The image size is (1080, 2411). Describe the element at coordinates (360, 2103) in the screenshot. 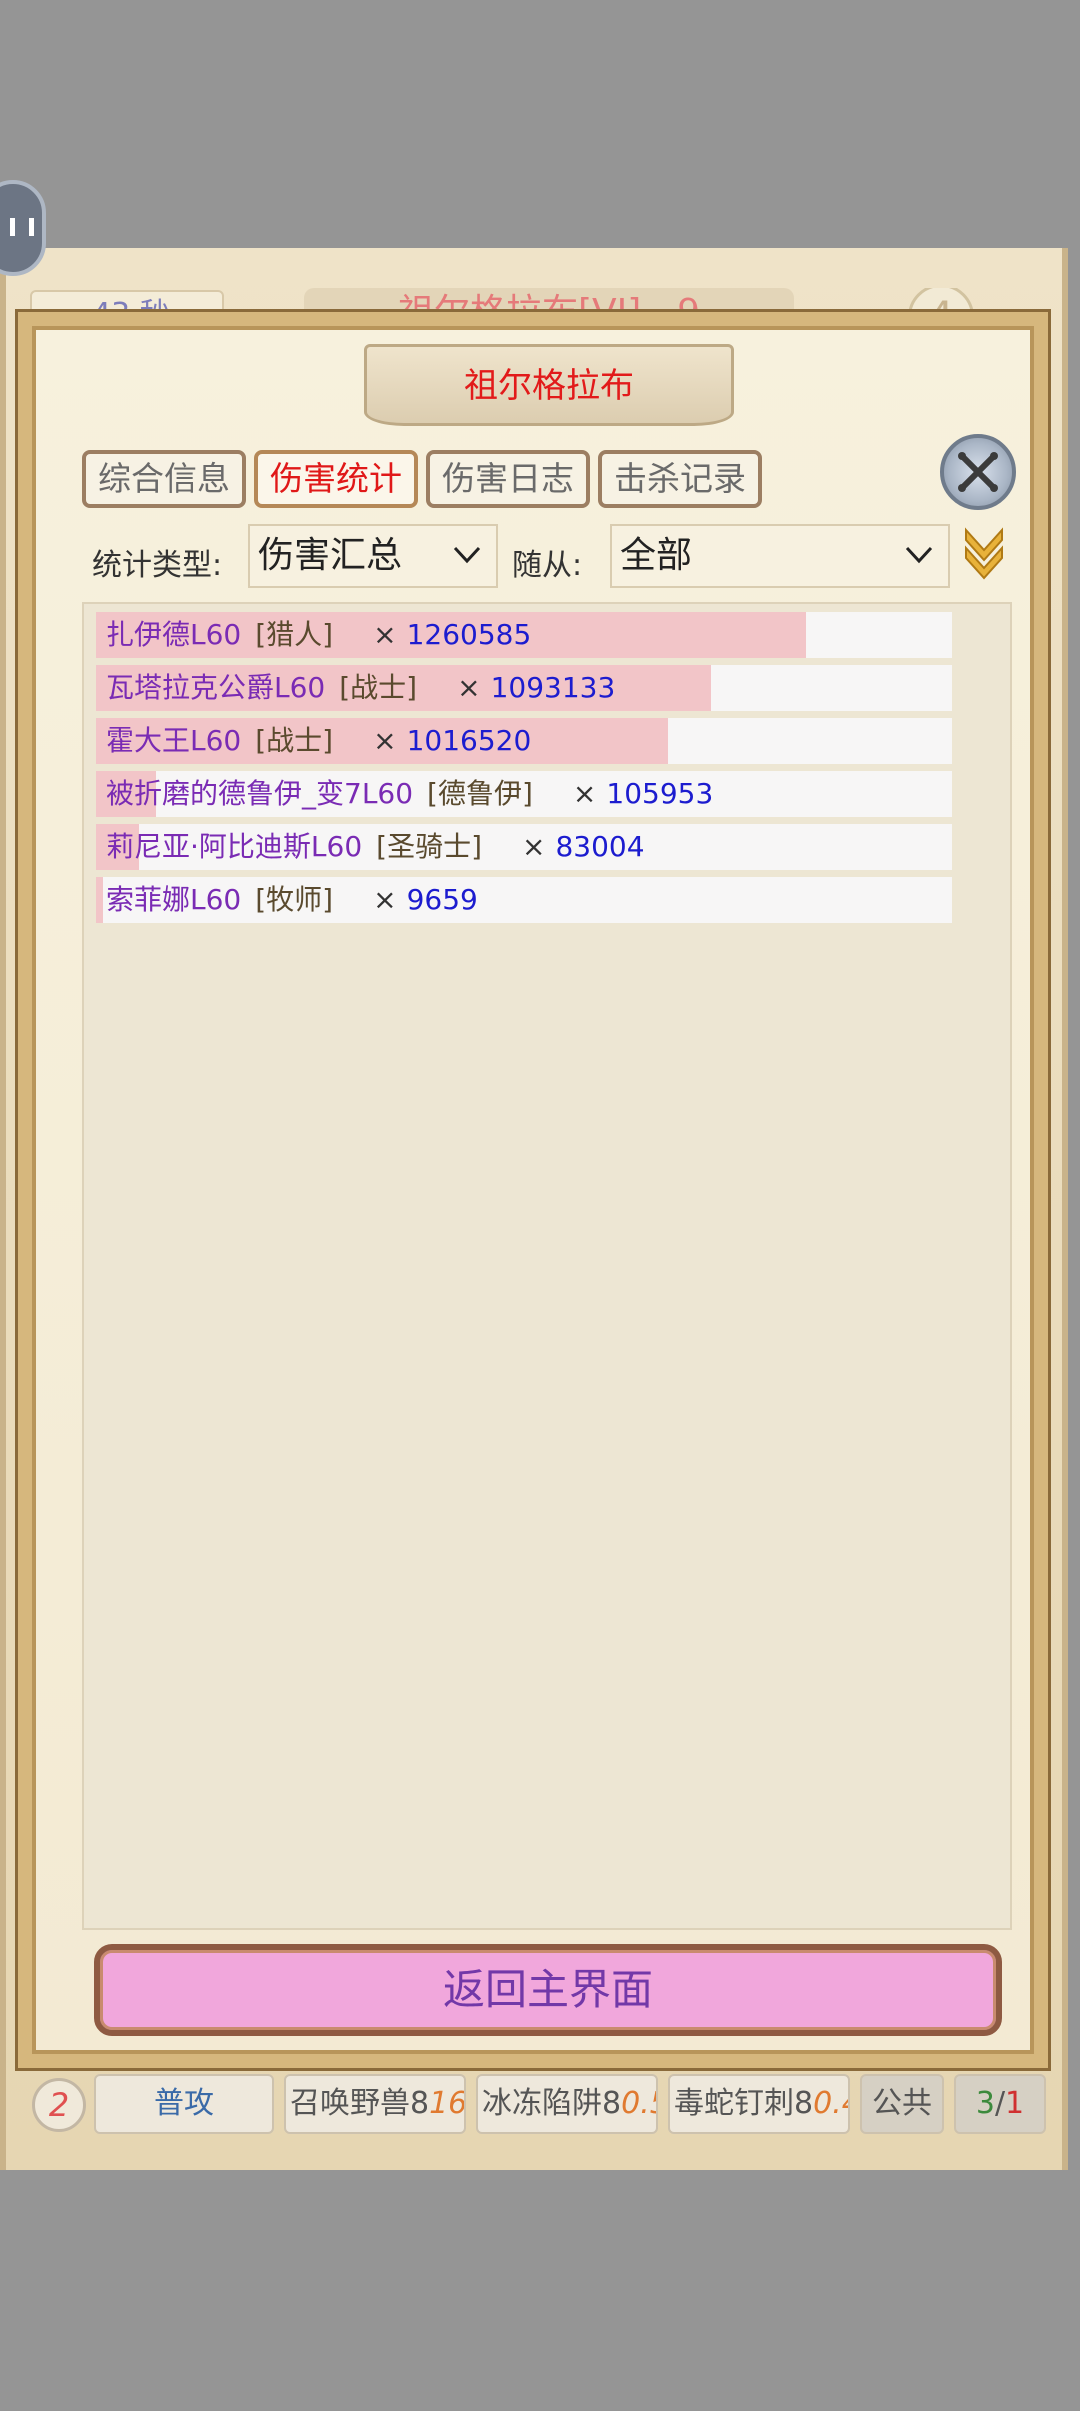

I see `skill-name: 召唤野兽8` at that location.